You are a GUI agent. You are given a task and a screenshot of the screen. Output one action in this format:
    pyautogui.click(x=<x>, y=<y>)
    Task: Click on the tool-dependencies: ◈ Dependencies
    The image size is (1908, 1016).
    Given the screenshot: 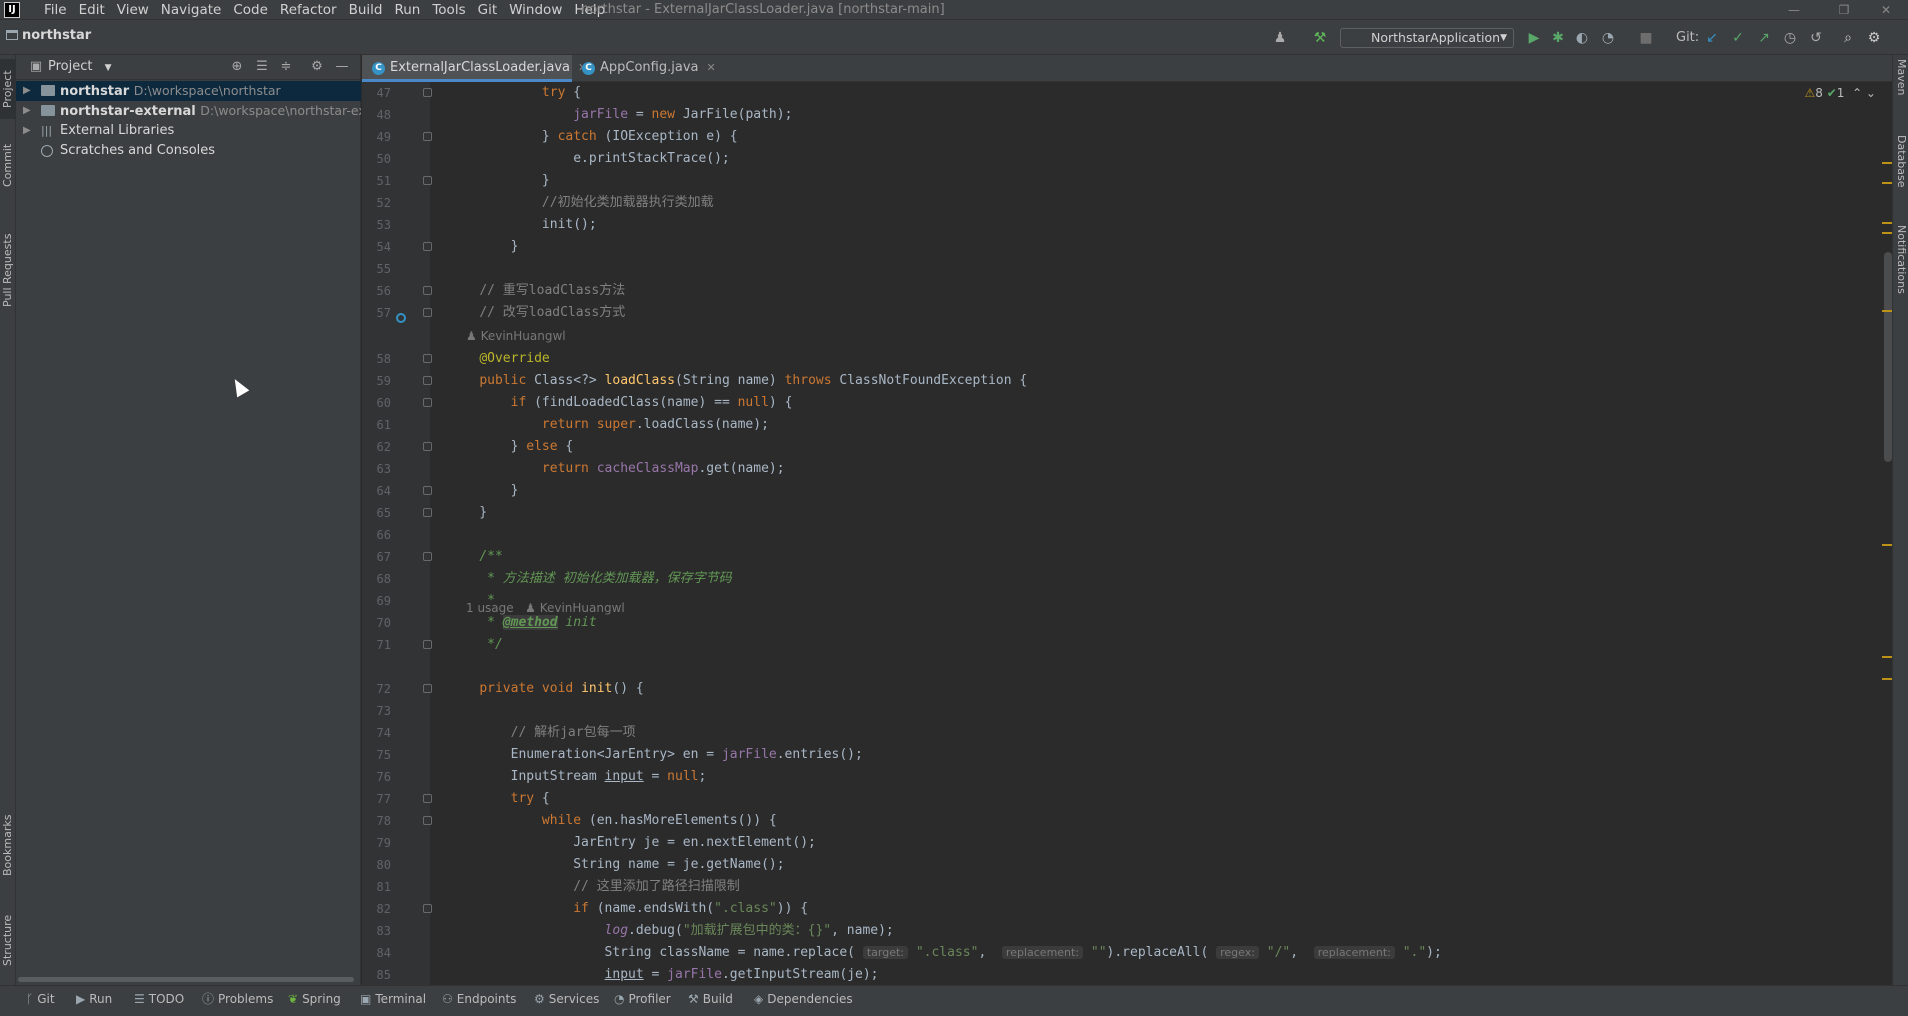 What is the action you would take?
    pyautogui.click(x=803, y=999)
    